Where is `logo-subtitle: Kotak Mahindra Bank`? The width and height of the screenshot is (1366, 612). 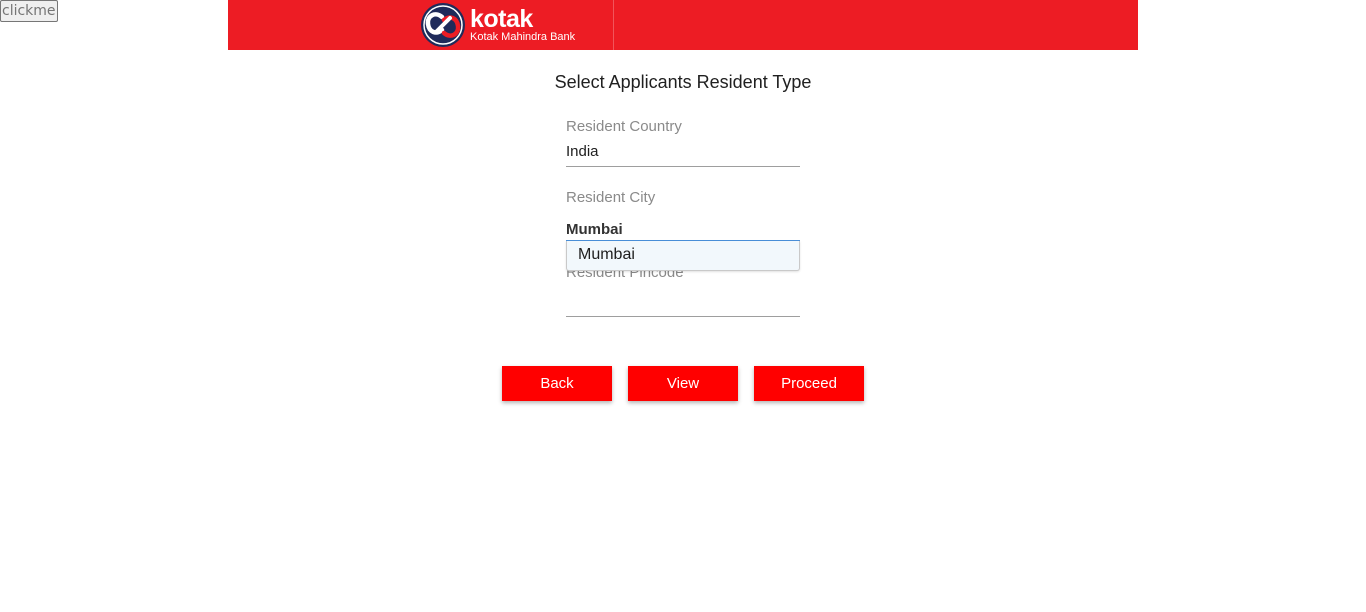 logo-subtitle: Kotak Mahindra Bank is located at coordinates (523, 36).